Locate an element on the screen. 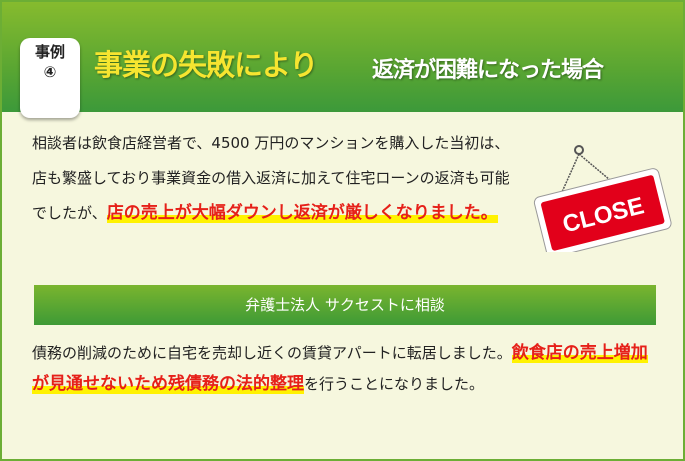  result-text: 債務の削減のために自宅を売却し近くの賃貸アパートに転居しました。 is located at coordinates (272, 353).